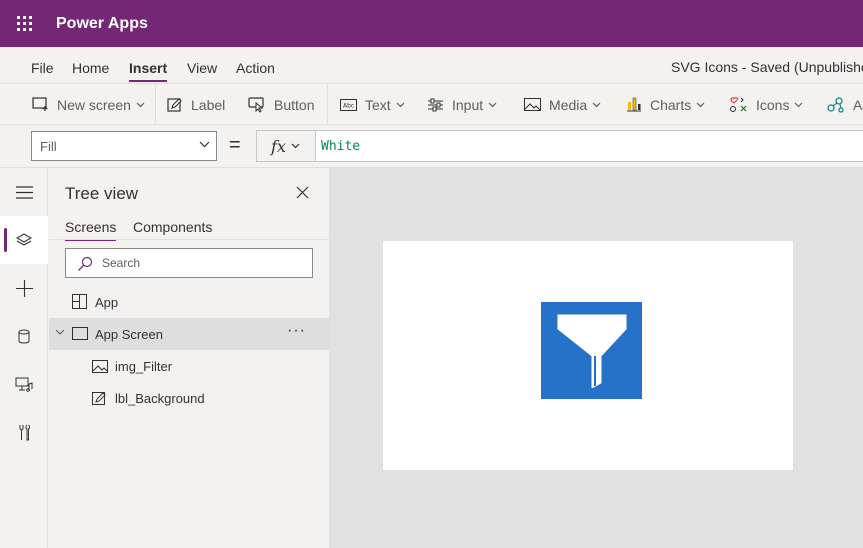 This screenshot has width=863, height=548. What do you see at coordinates (435, 104) in the screenshot?
I see `input-icon` at bounding box center [435, 104].